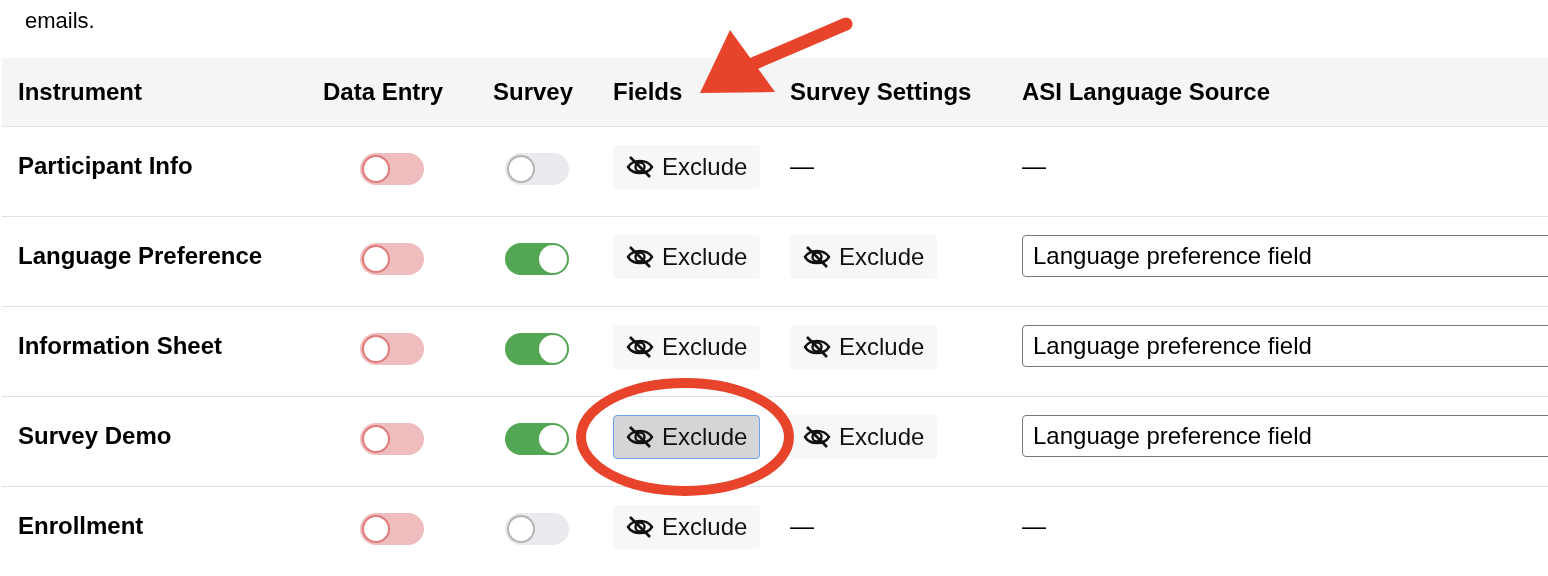  I want to click on column-header: Fields, so click(648, 91).